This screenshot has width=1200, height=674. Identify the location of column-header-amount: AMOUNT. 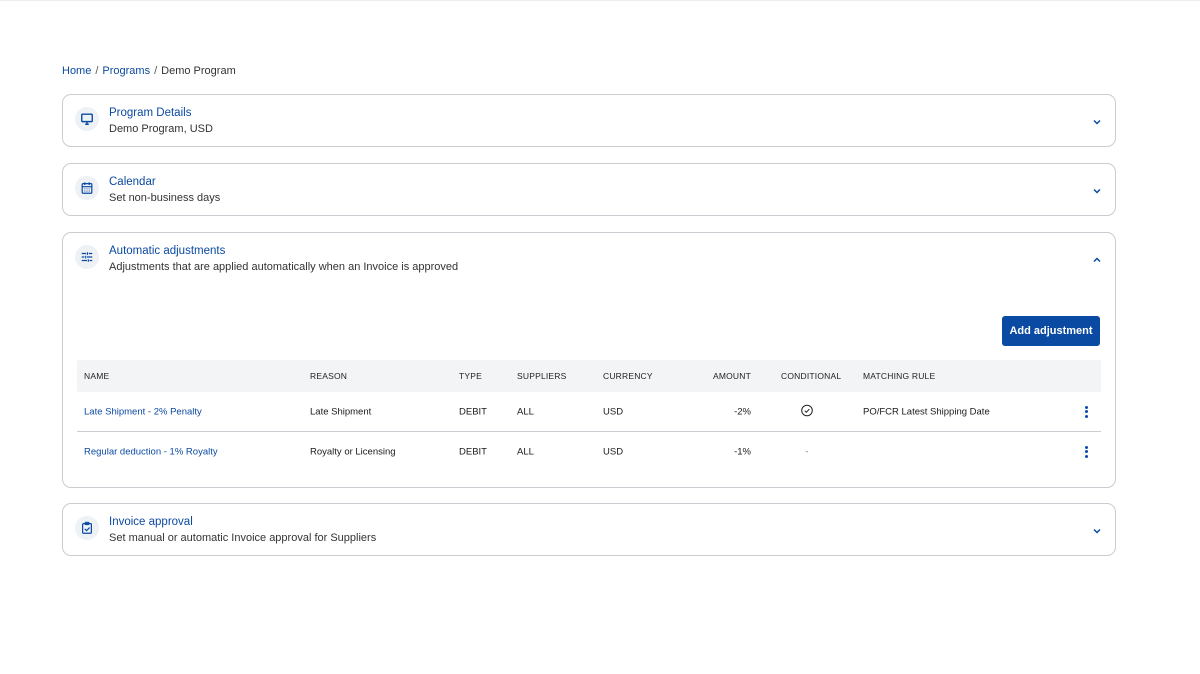
(714, 376).